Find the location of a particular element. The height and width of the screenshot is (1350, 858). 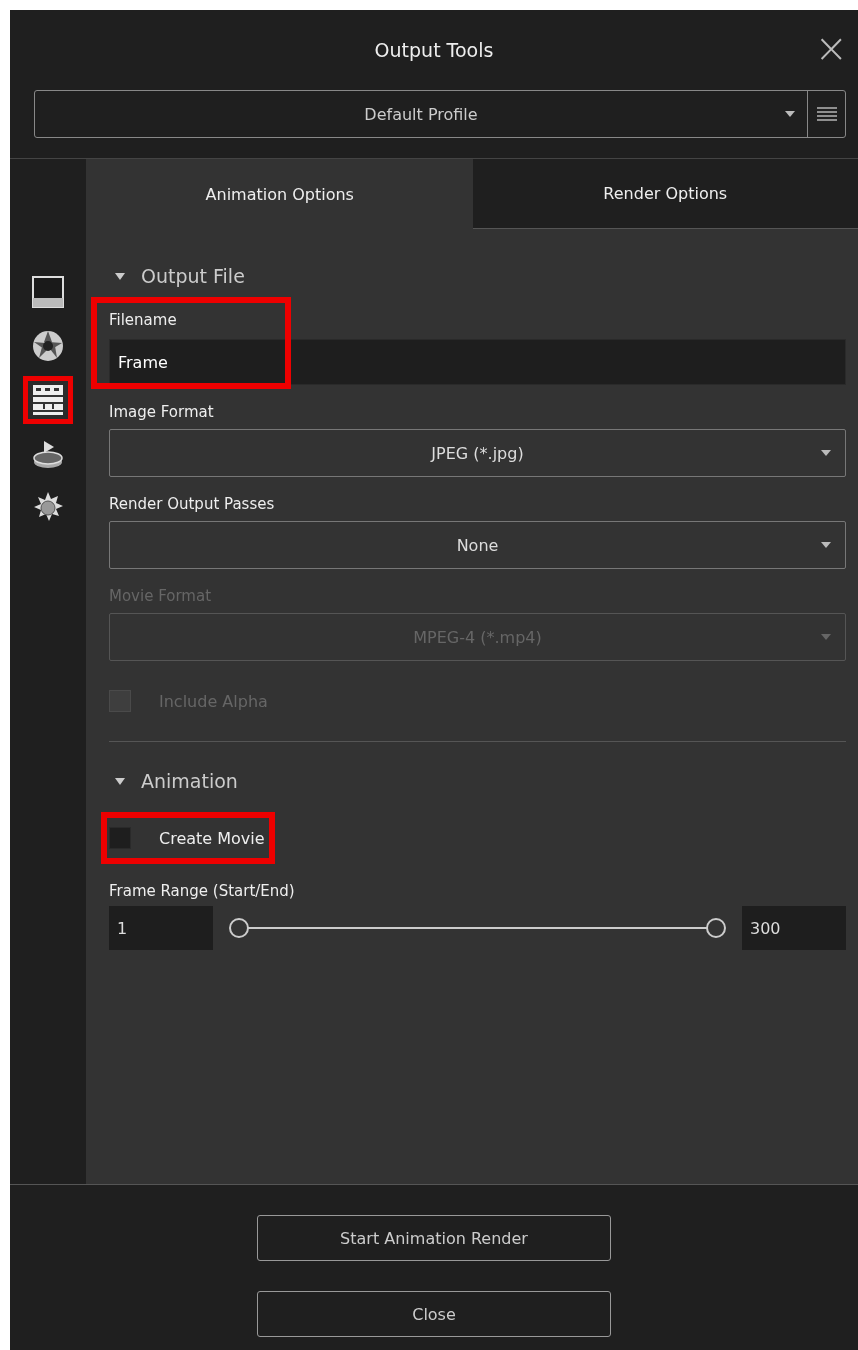

window-icon is located at coordinates (48, 292).